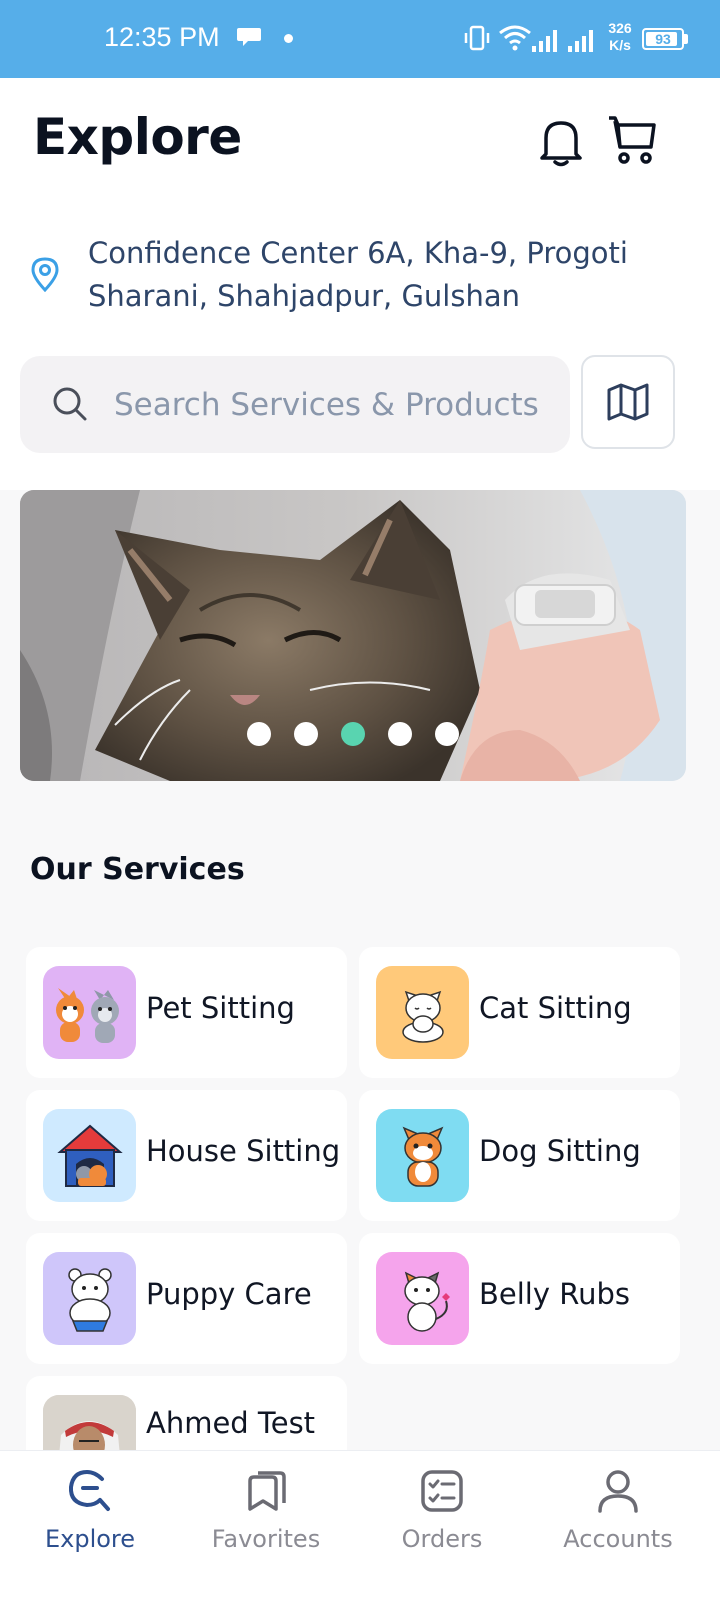  Describe the element at coordinates (620, 28) in the screenshot. I see `speed-value: 326` at that location.